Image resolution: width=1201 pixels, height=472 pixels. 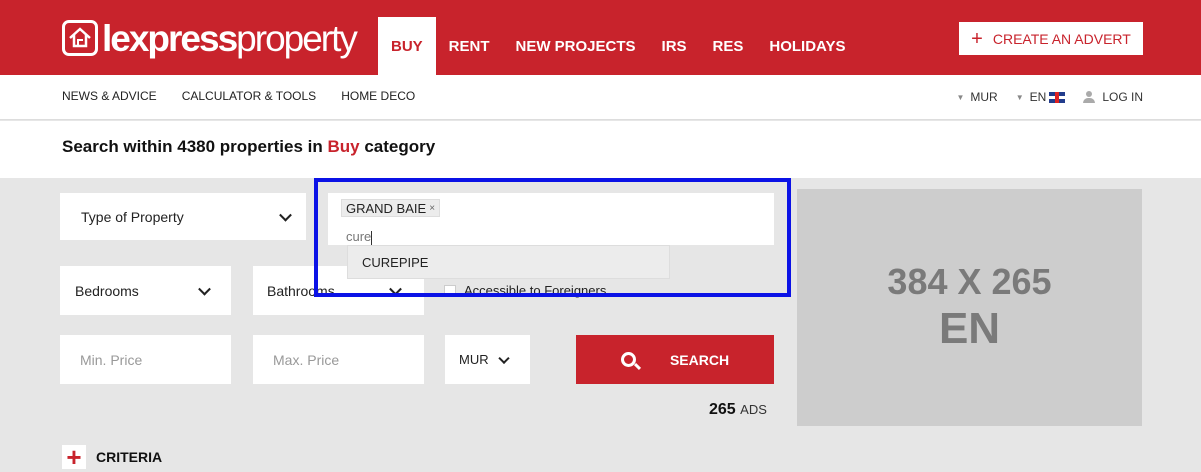 I want to click on create-advert-button: + CREATE AN ADVERT, so click(x=1051, y=38).